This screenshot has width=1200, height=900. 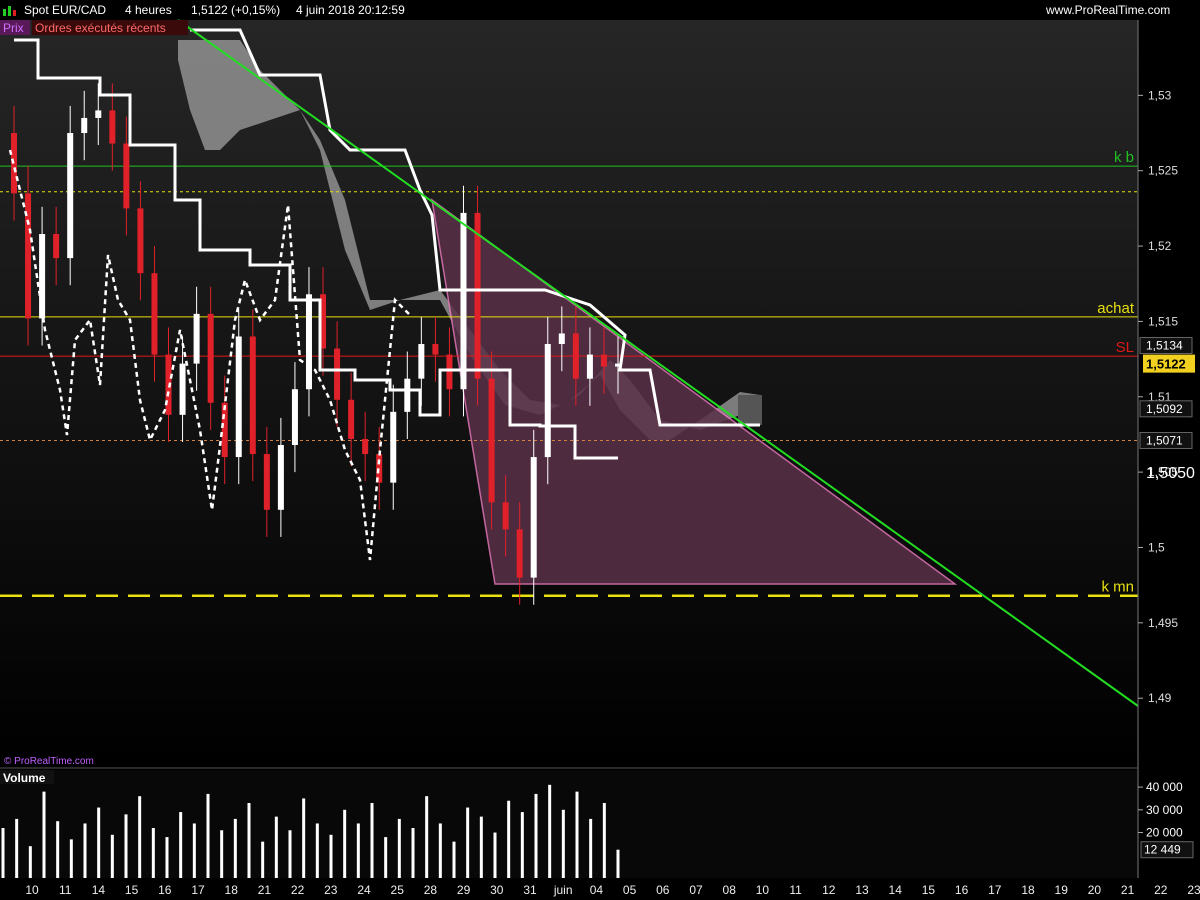 What do you see at coordinates (464, 890) in the screenshot?
I see `x-date-label: 29` at bounding box center [464, 890].